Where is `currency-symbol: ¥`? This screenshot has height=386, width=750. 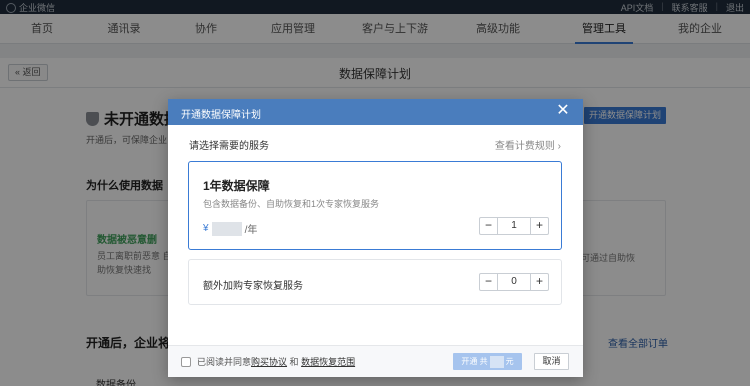 currency-symbol: ¥ is located at coordinates (206, 228).